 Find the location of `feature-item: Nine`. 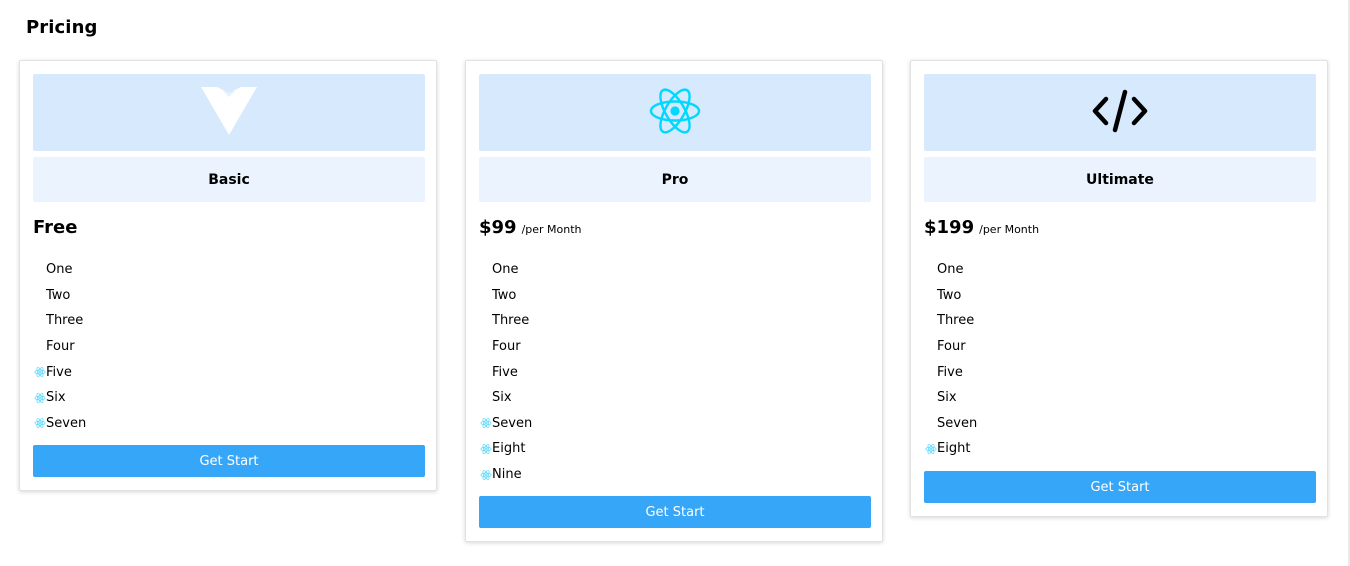

feature-item: Nine is located at coordinates (505, 475).